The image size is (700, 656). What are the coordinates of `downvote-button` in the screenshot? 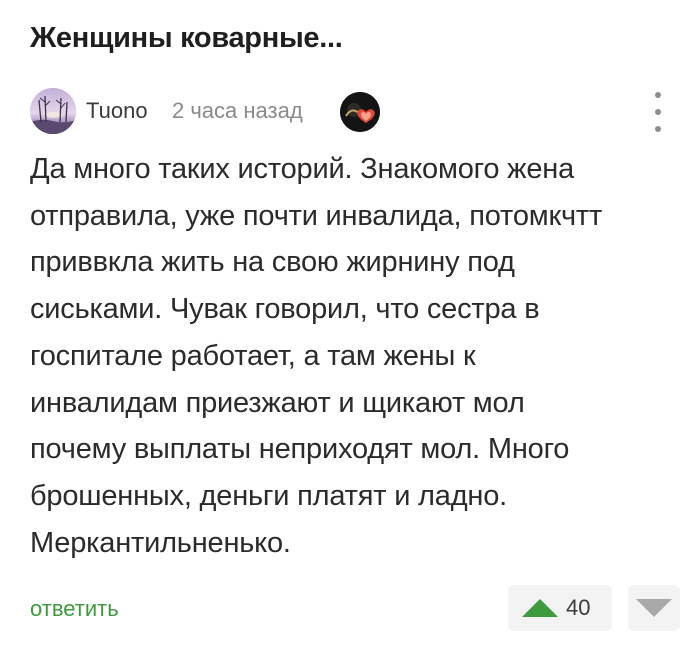 It's located at (654, 608).